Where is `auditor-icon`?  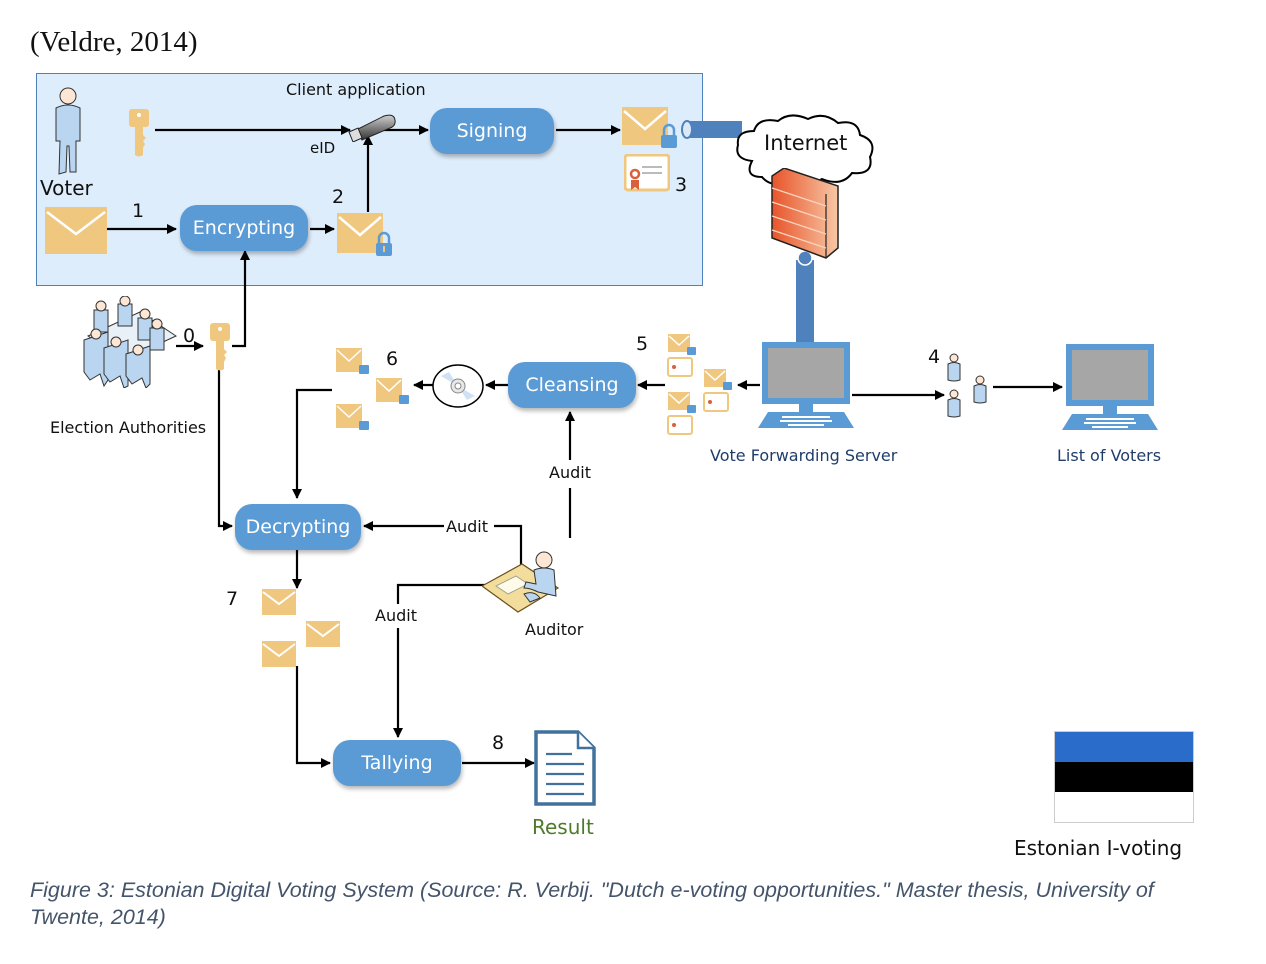
auditor-icon is located at coordinates (521, 582).